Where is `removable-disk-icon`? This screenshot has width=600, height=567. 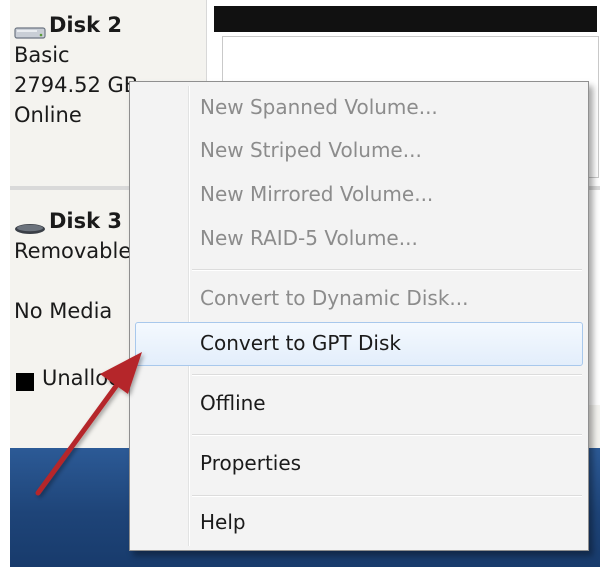 removable-disk-icon is located at coordinates (30, 224).